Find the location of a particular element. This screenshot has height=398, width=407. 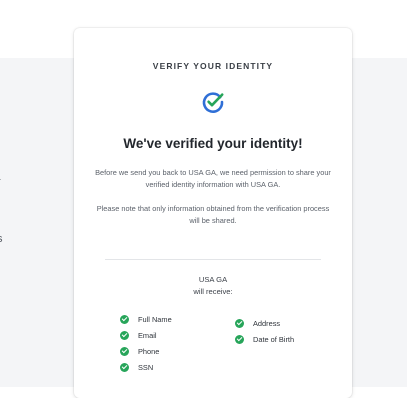

shared-field-item: SSN is located at coordinates (146, 367).